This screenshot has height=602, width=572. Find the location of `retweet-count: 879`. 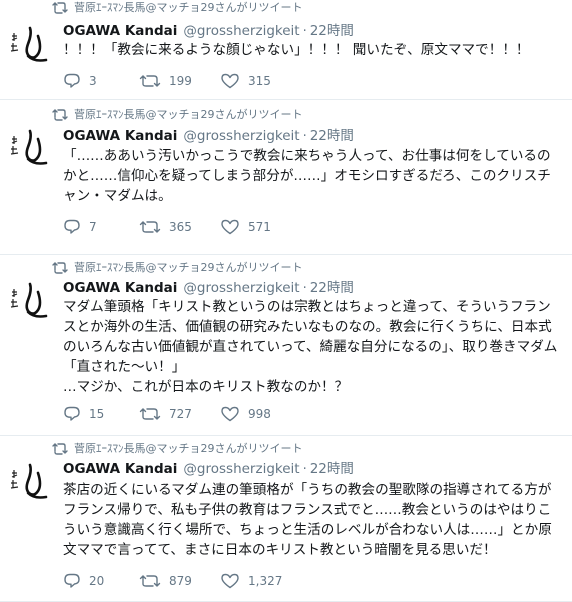

retweet-count: 879 is located at coordinates (180, 581).